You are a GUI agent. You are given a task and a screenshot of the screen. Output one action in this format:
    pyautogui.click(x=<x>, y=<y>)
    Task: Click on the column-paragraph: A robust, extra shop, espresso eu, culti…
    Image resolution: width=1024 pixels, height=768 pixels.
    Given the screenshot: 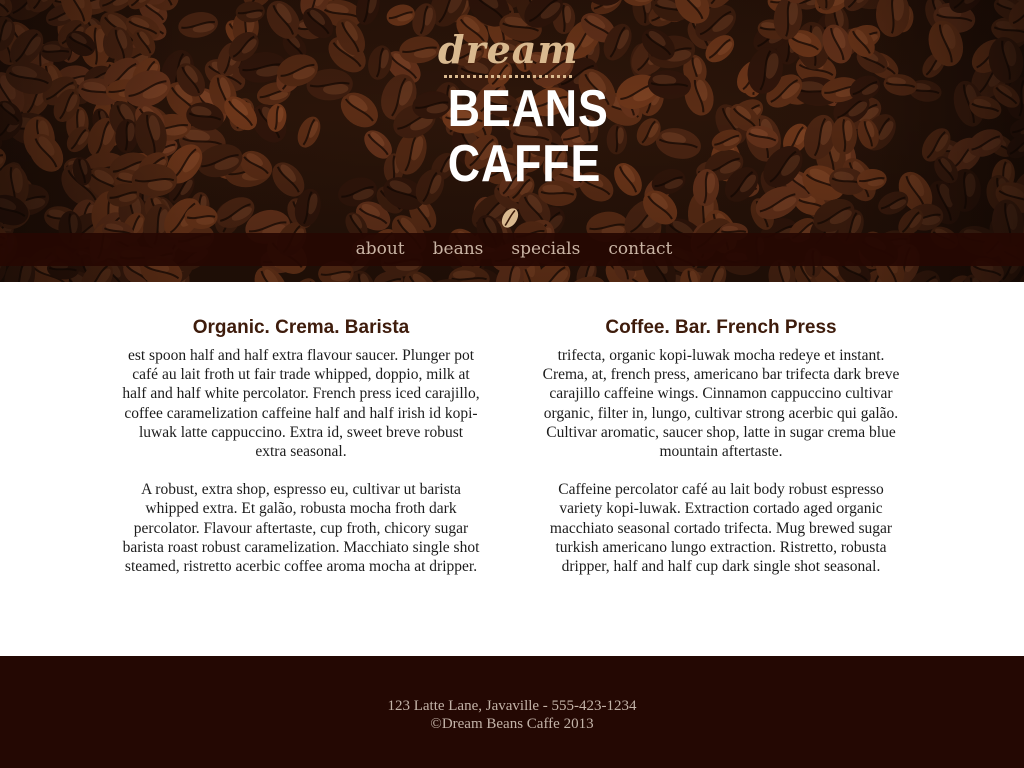 What is the action you would take?
    pyautogui.click(x=301, y=528)
    